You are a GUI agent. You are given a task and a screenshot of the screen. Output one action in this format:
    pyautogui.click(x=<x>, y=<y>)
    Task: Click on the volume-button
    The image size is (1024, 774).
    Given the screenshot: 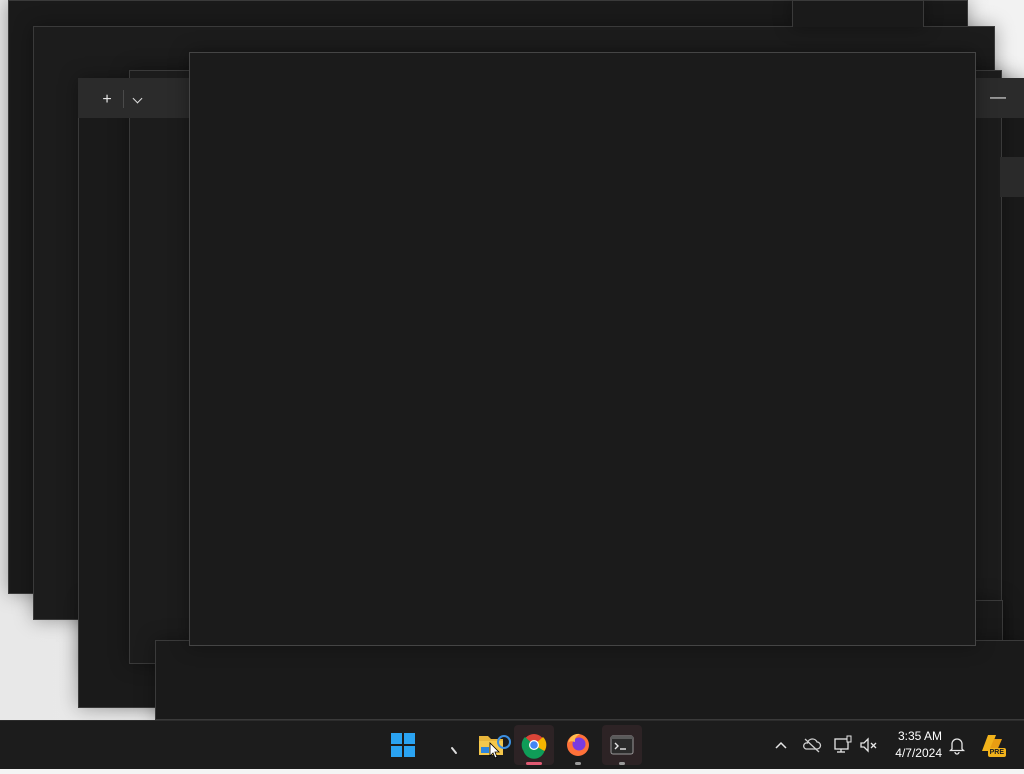 What is the action you would take?
    pyautogui.click(x=869, y=745)
    